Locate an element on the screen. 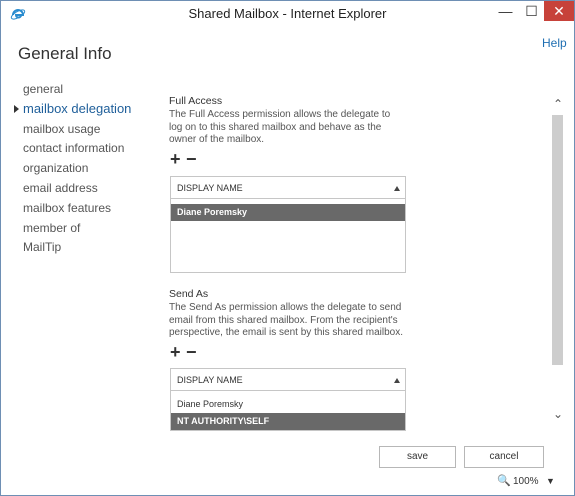  page-title: General Info is located at coordinates (65, 53).